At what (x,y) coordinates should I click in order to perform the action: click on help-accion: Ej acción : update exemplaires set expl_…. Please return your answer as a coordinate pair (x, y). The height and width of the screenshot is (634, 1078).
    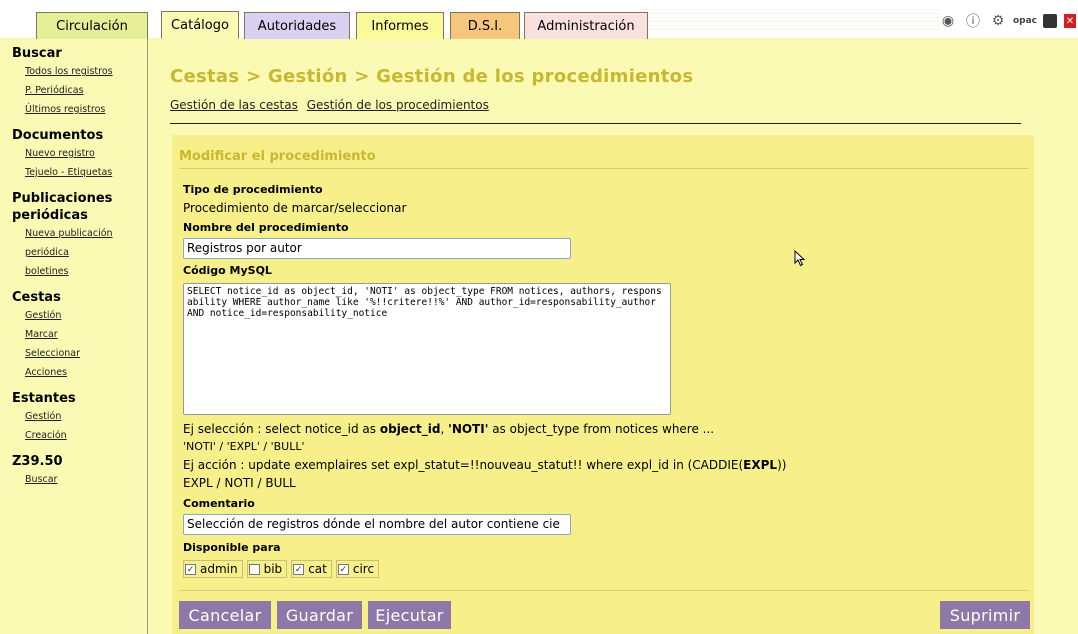
    Looking at the image, I should click on (484, 465).